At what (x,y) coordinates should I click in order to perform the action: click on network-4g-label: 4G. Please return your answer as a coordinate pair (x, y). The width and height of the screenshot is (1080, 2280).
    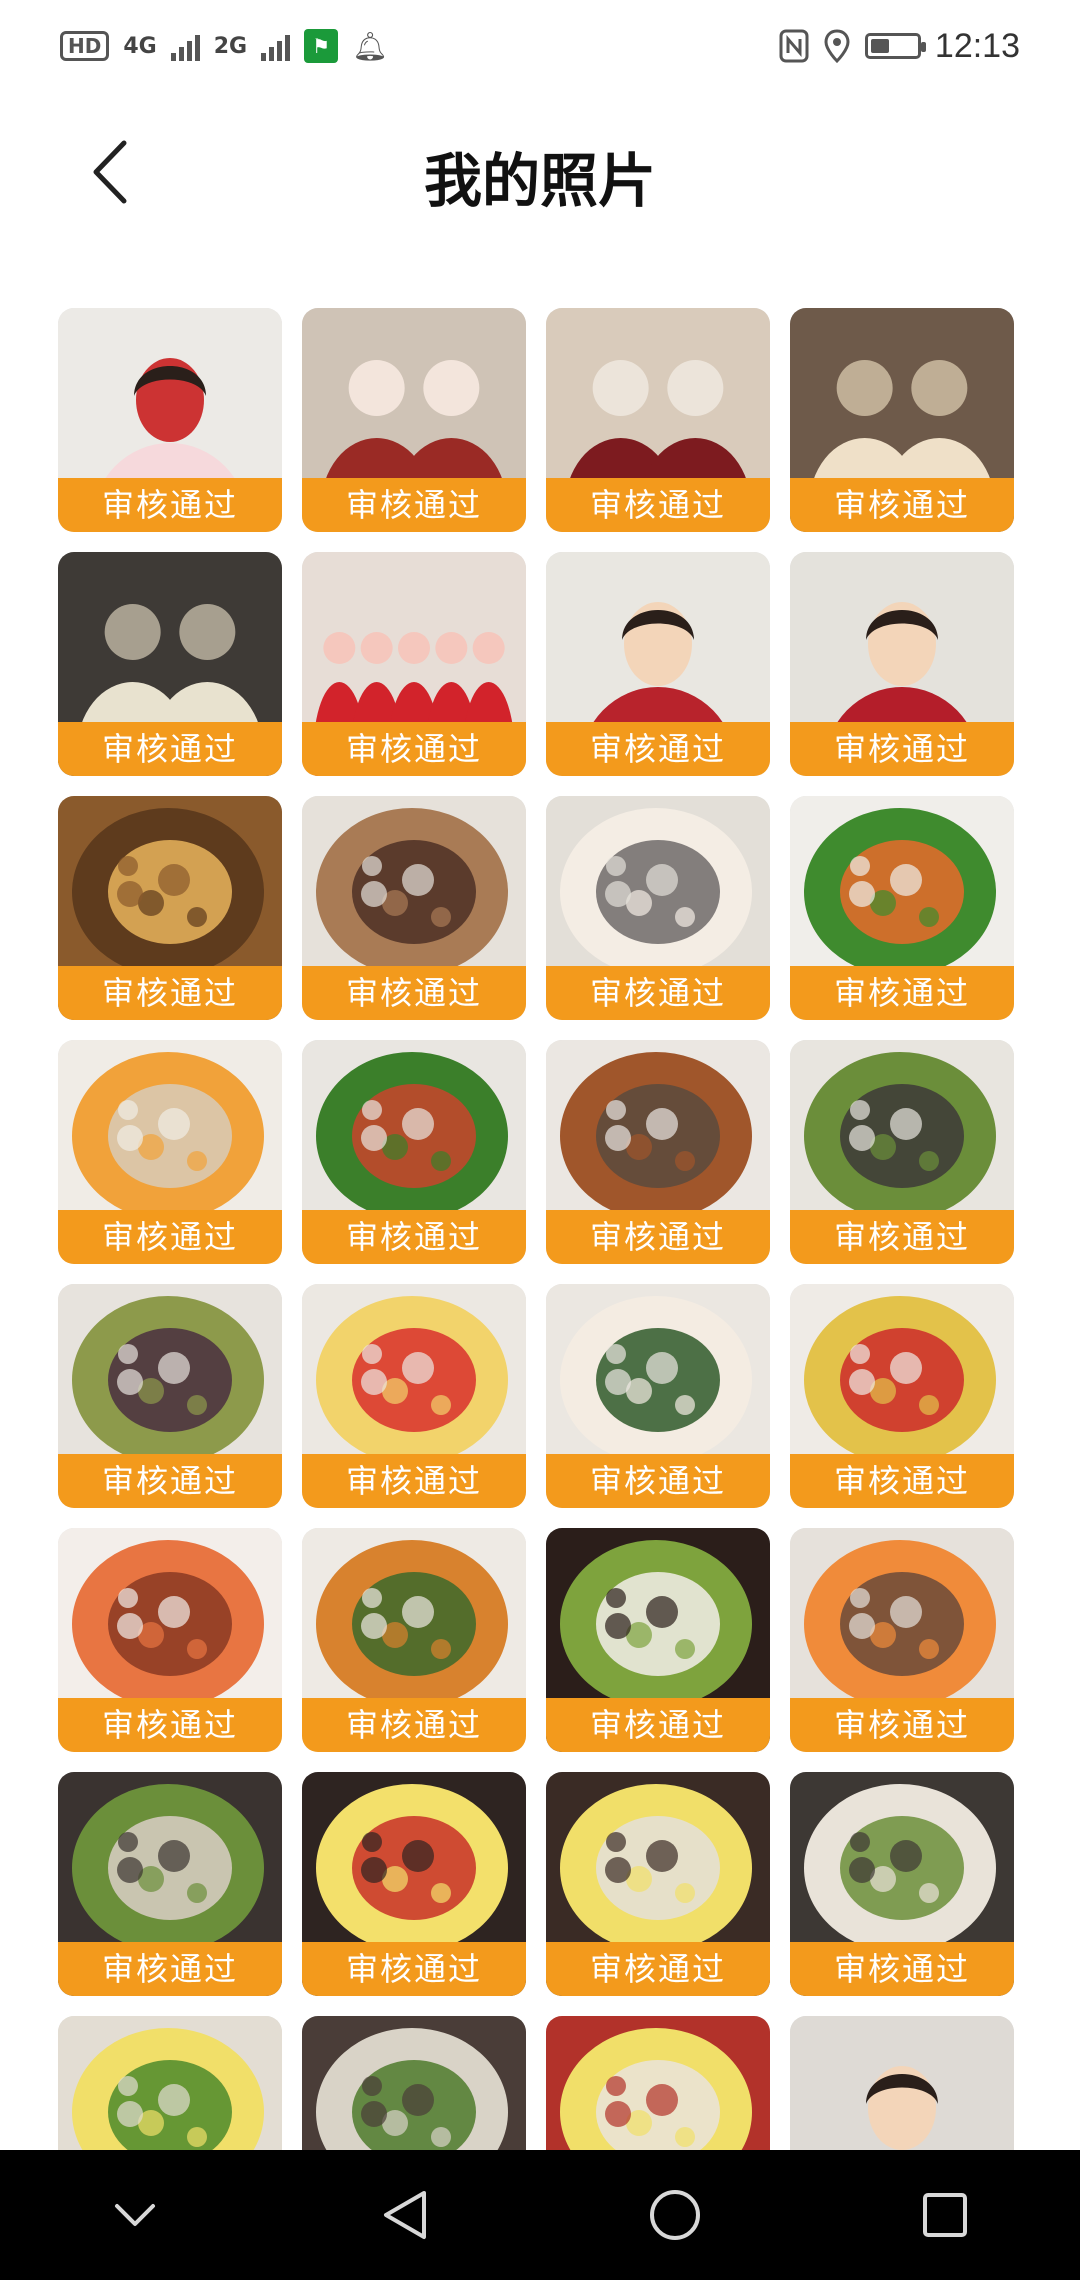
    Looking at the image, I should click on (140, 46).